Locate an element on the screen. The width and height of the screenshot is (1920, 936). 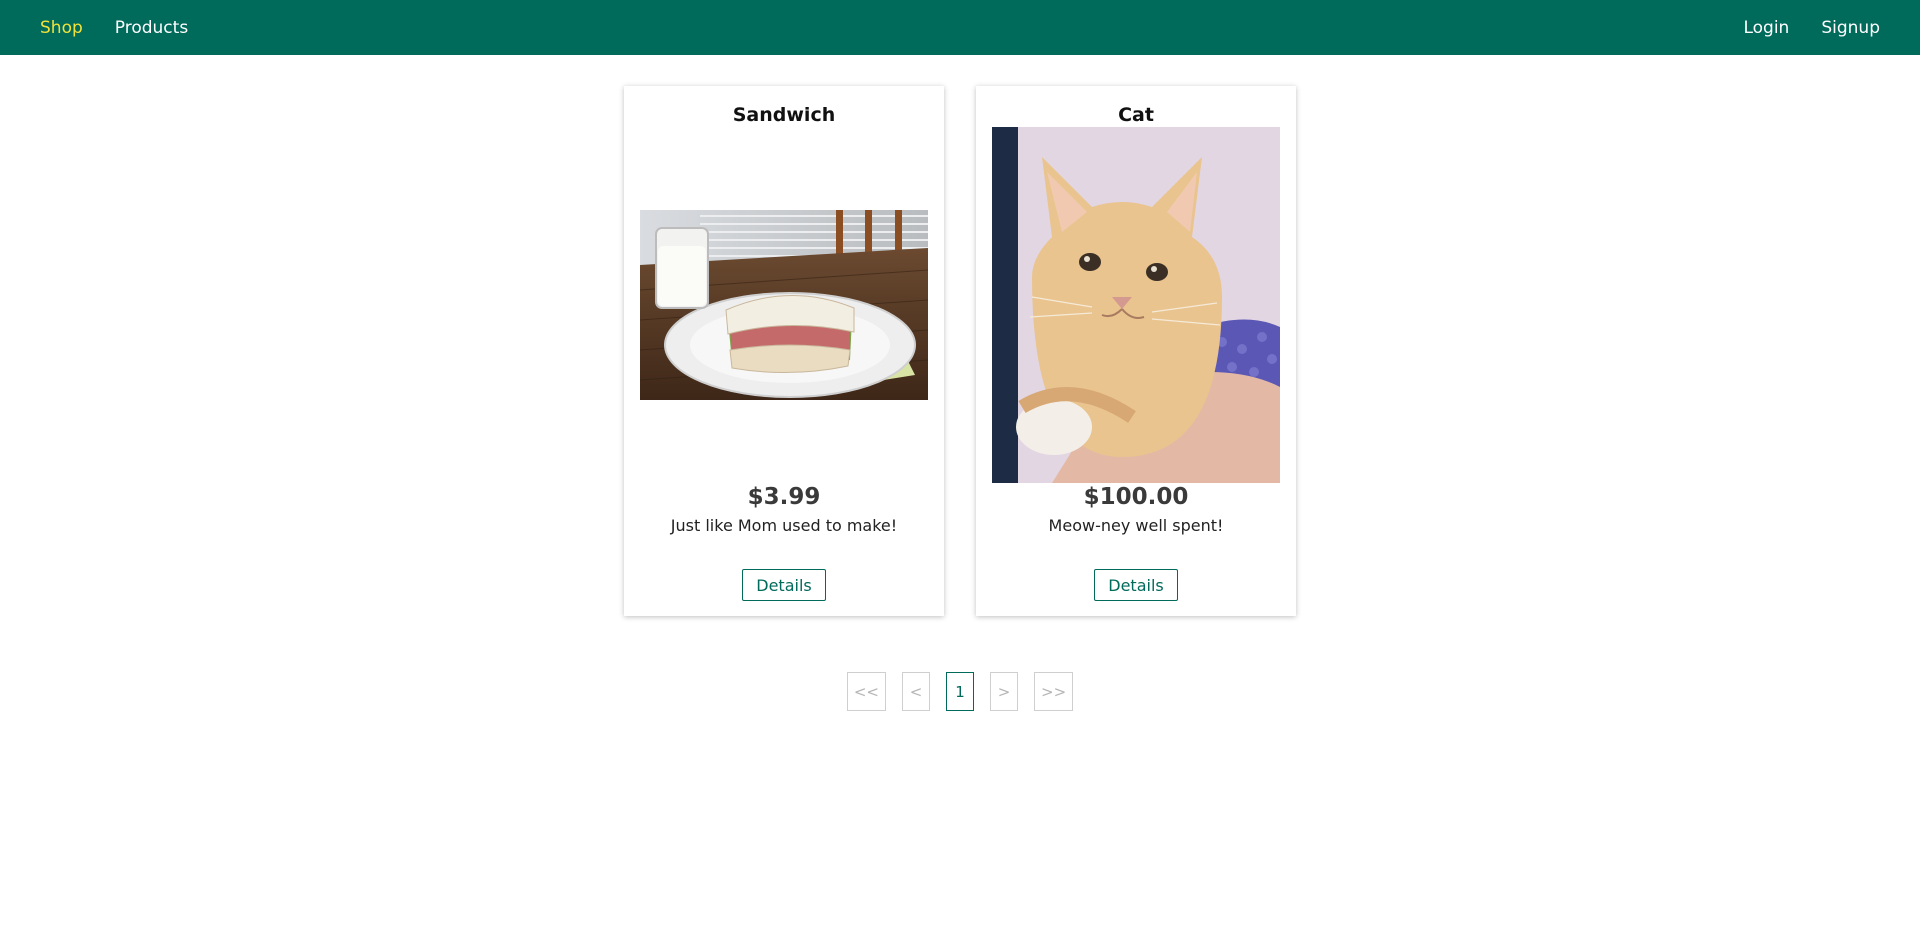
last-page-button: >> is located at coordinates (1054, 691).